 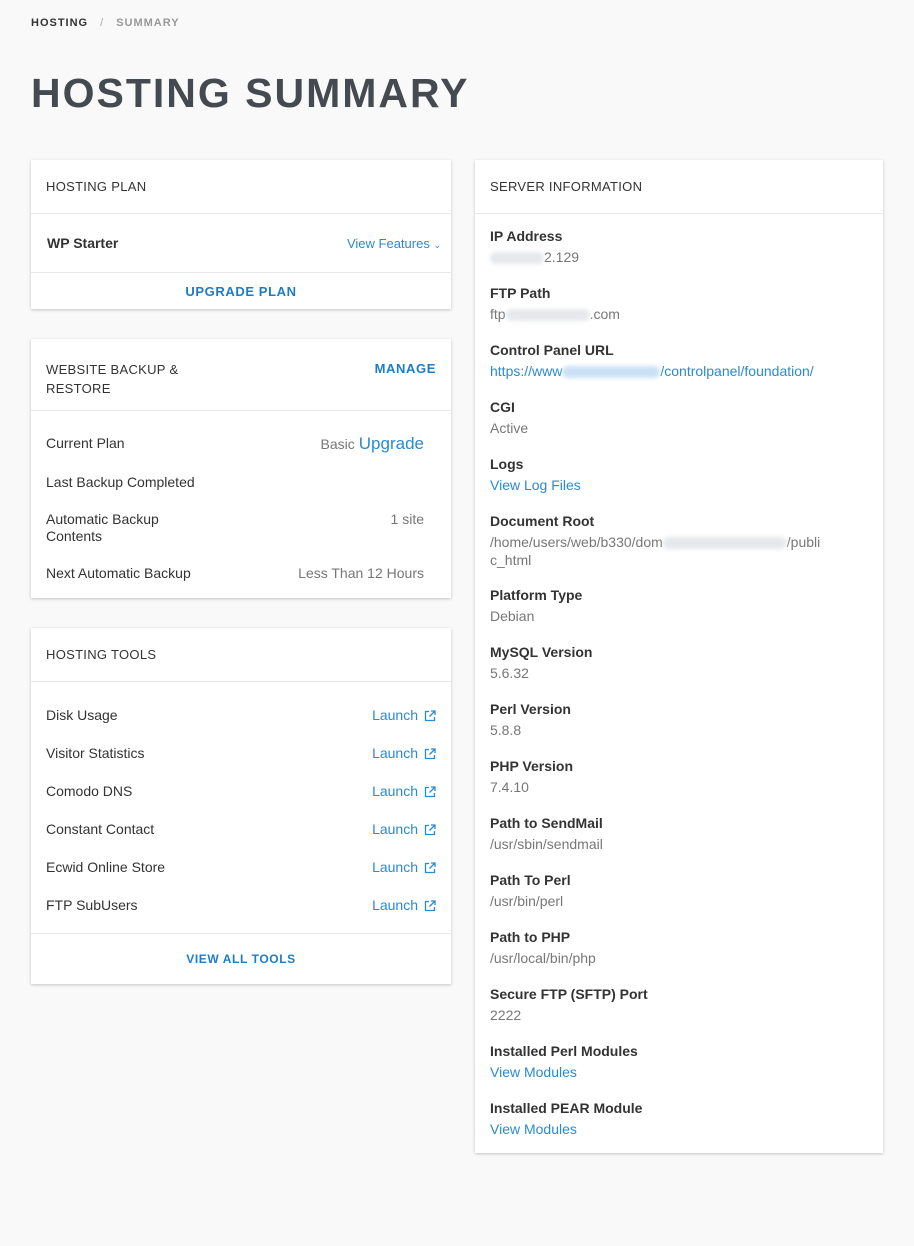 What do you see at coordinates (679, 890) in the screenshot?
I see `perl-path-item: Path To Perl /usr/bin/perl` at bounding box center [679, 890].